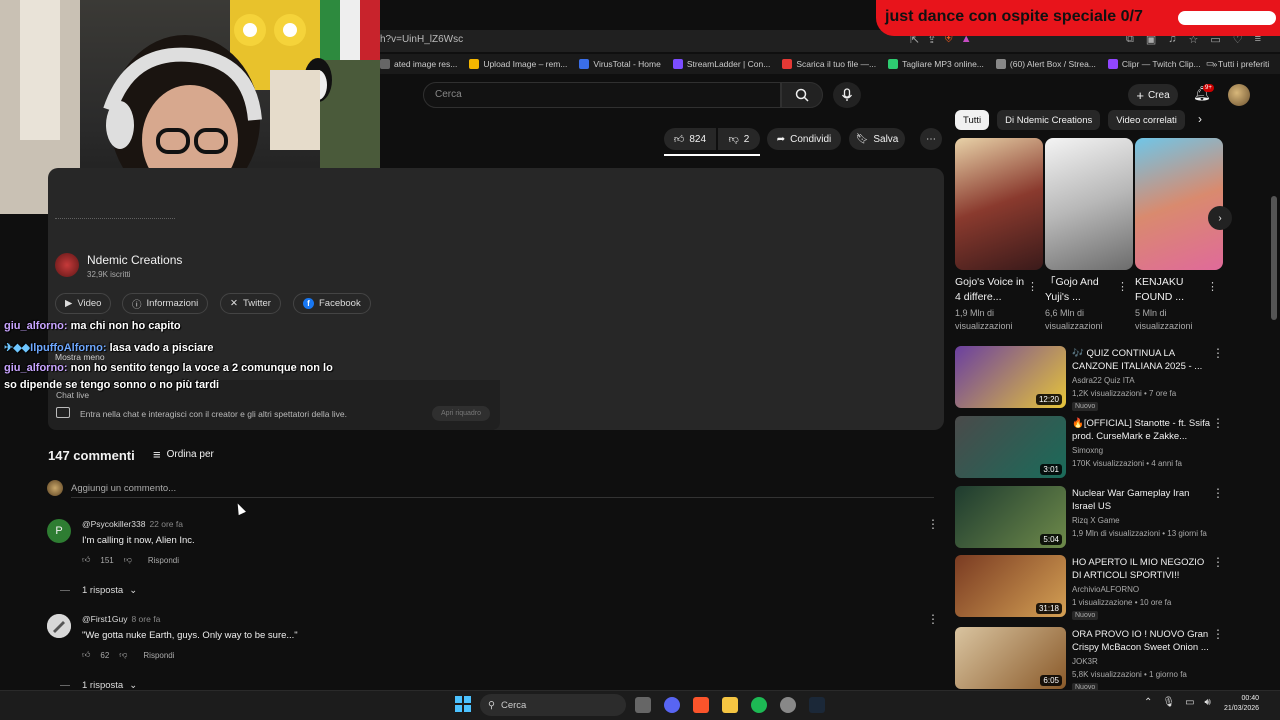 The width and height of the screenshot is (1280, 720). What do you see at coordinates (463, 705) in the screenshot?
I see `windows-start-icon` at bounding box center [463, 705].